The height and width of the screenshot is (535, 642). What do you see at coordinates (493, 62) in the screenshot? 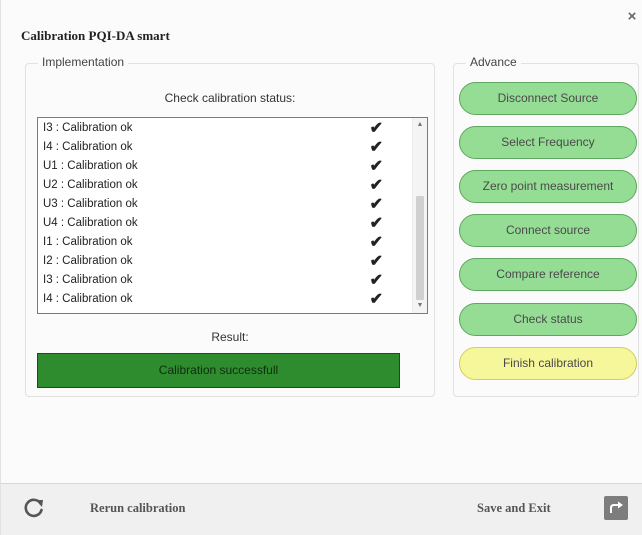
I see `advance-legend: Advance` at bounding box center [493, 62].